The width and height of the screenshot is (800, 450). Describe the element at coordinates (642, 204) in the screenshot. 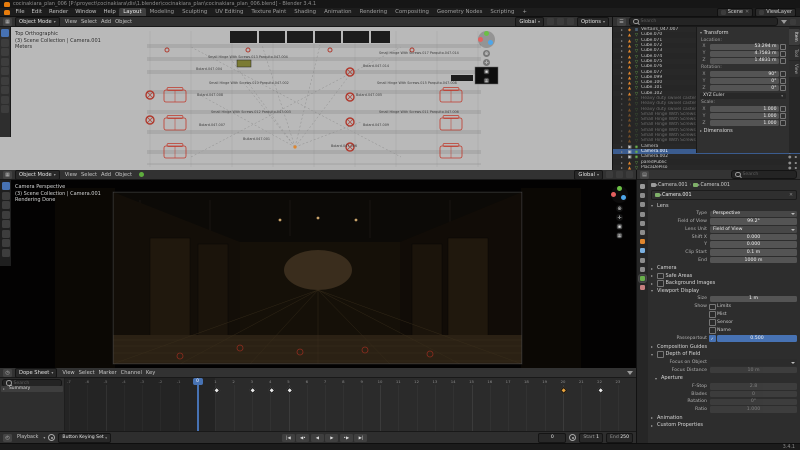

I see `properties-tab-output` at that location.